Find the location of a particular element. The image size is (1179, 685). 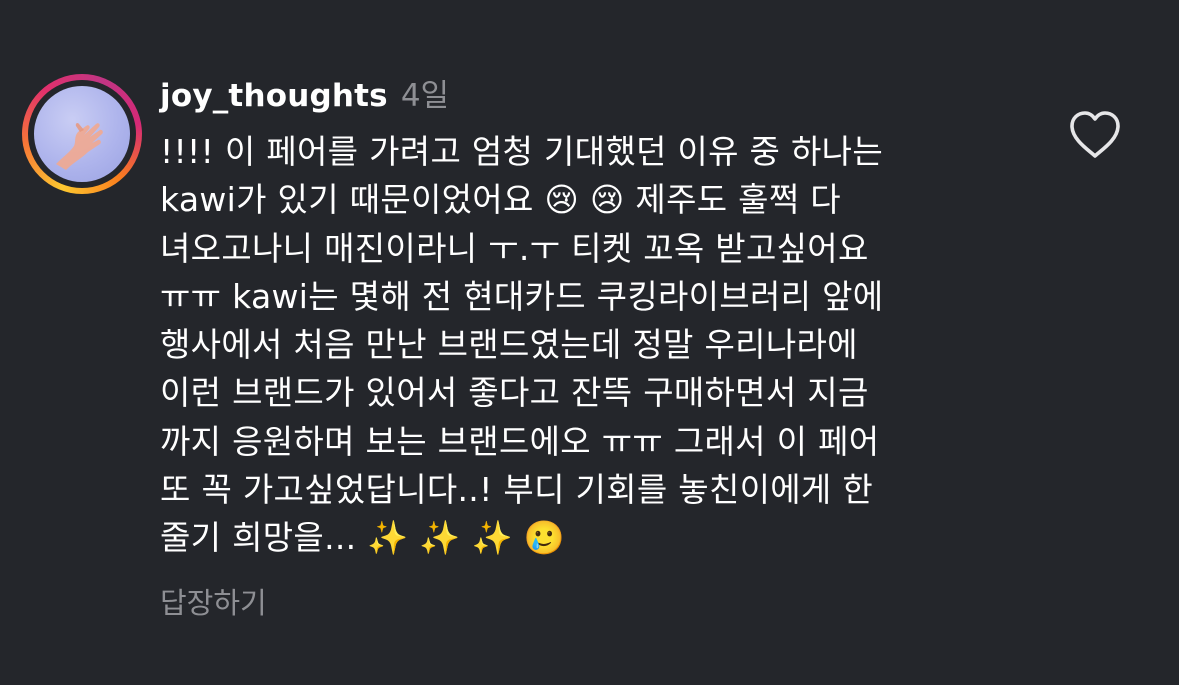

avatar is located at coordinates (82, 134).